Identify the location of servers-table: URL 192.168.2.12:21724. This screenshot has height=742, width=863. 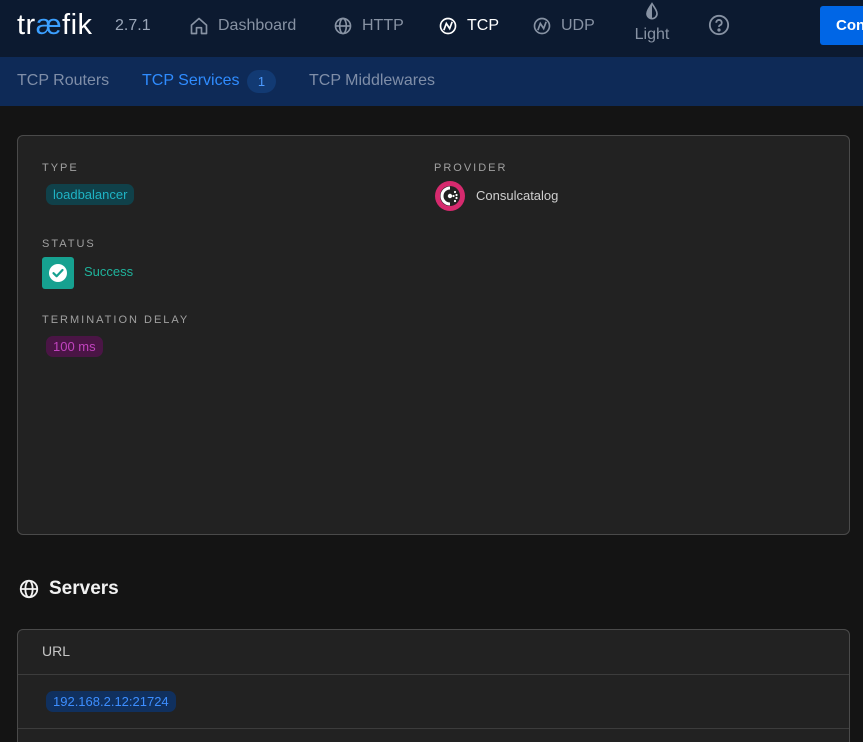
(433, 685).